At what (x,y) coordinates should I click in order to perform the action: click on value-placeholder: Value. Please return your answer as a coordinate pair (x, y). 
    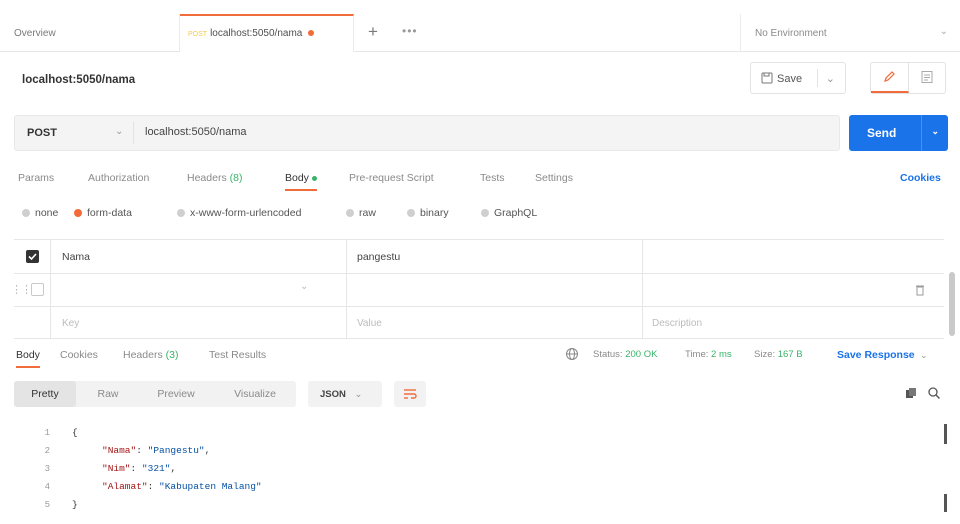
    Looking at the image, I should click on (369, 323).